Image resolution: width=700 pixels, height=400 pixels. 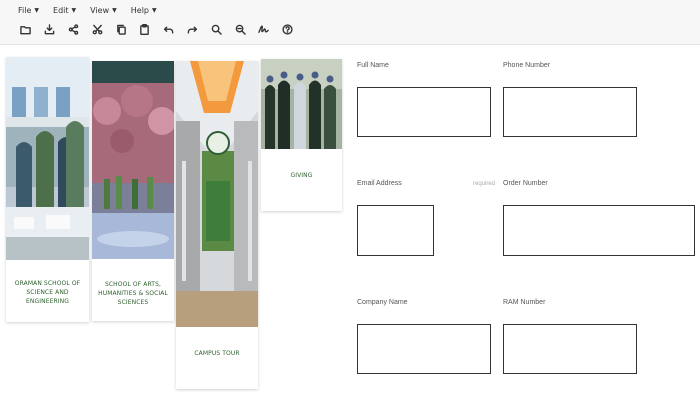 What do you see at coordinates (527, 65) in the screenshot?
I see `phone-number-label: Phone Number` at bounding box center [527, 65].